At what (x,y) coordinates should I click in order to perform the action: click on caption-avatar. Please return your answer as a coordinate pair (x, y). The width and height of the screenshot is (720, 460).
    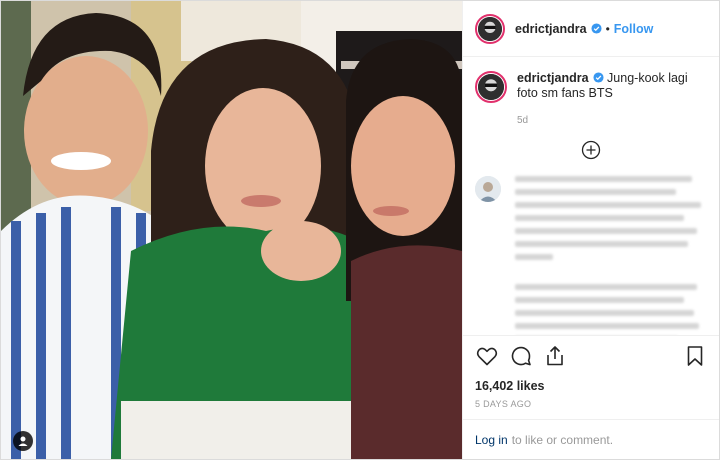
    Looking at the image, I should click on (491, 87).